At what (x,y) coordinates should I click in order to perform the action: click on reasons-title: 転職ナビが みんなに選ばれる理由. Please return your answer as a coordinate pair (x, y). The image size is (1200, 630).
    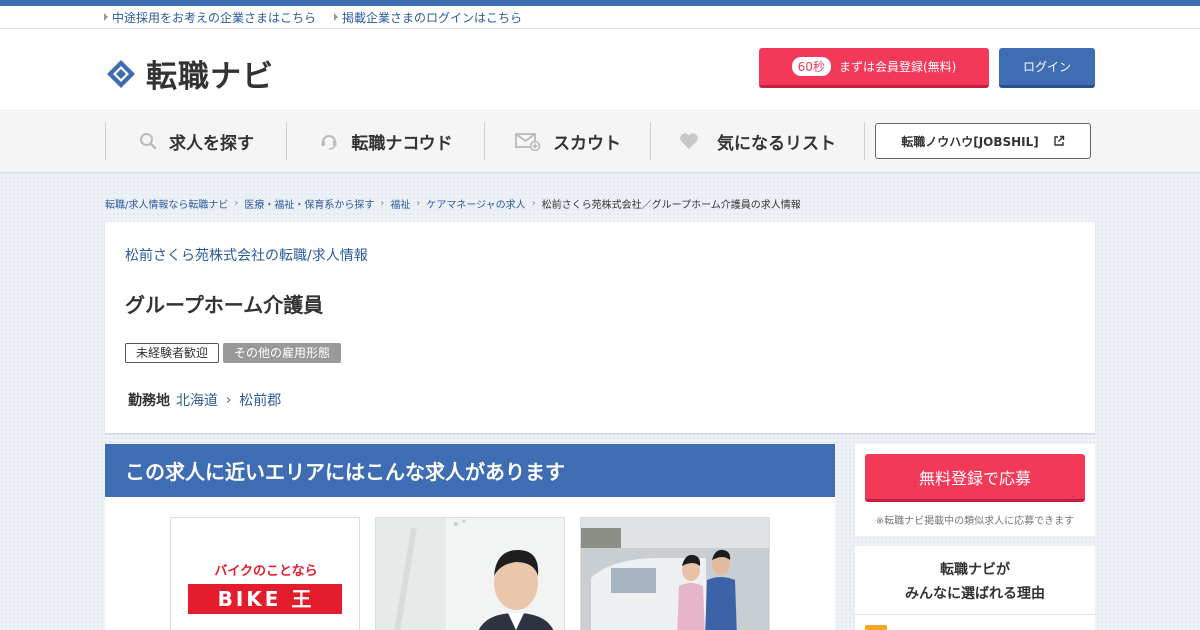
    Looking at the image, I should click on (975, 582).